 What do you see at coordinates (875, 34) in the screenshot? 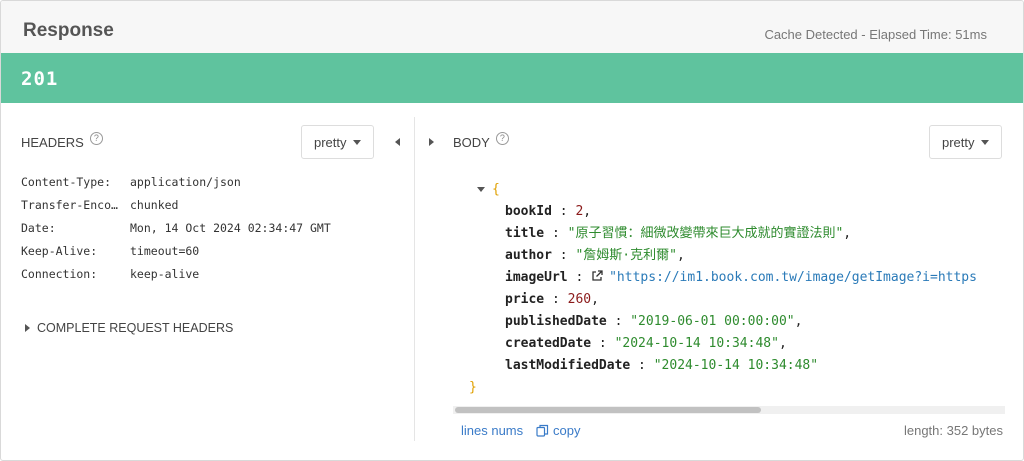
I see `cache-info: Cache Detected - Elapsed Time: 51ms` at bounding box center [875, 34].